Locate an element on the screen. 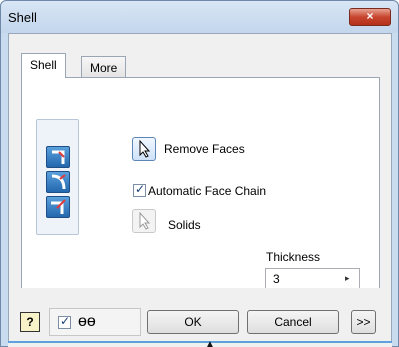  face-direction-group is located at coordinates (57, 177).